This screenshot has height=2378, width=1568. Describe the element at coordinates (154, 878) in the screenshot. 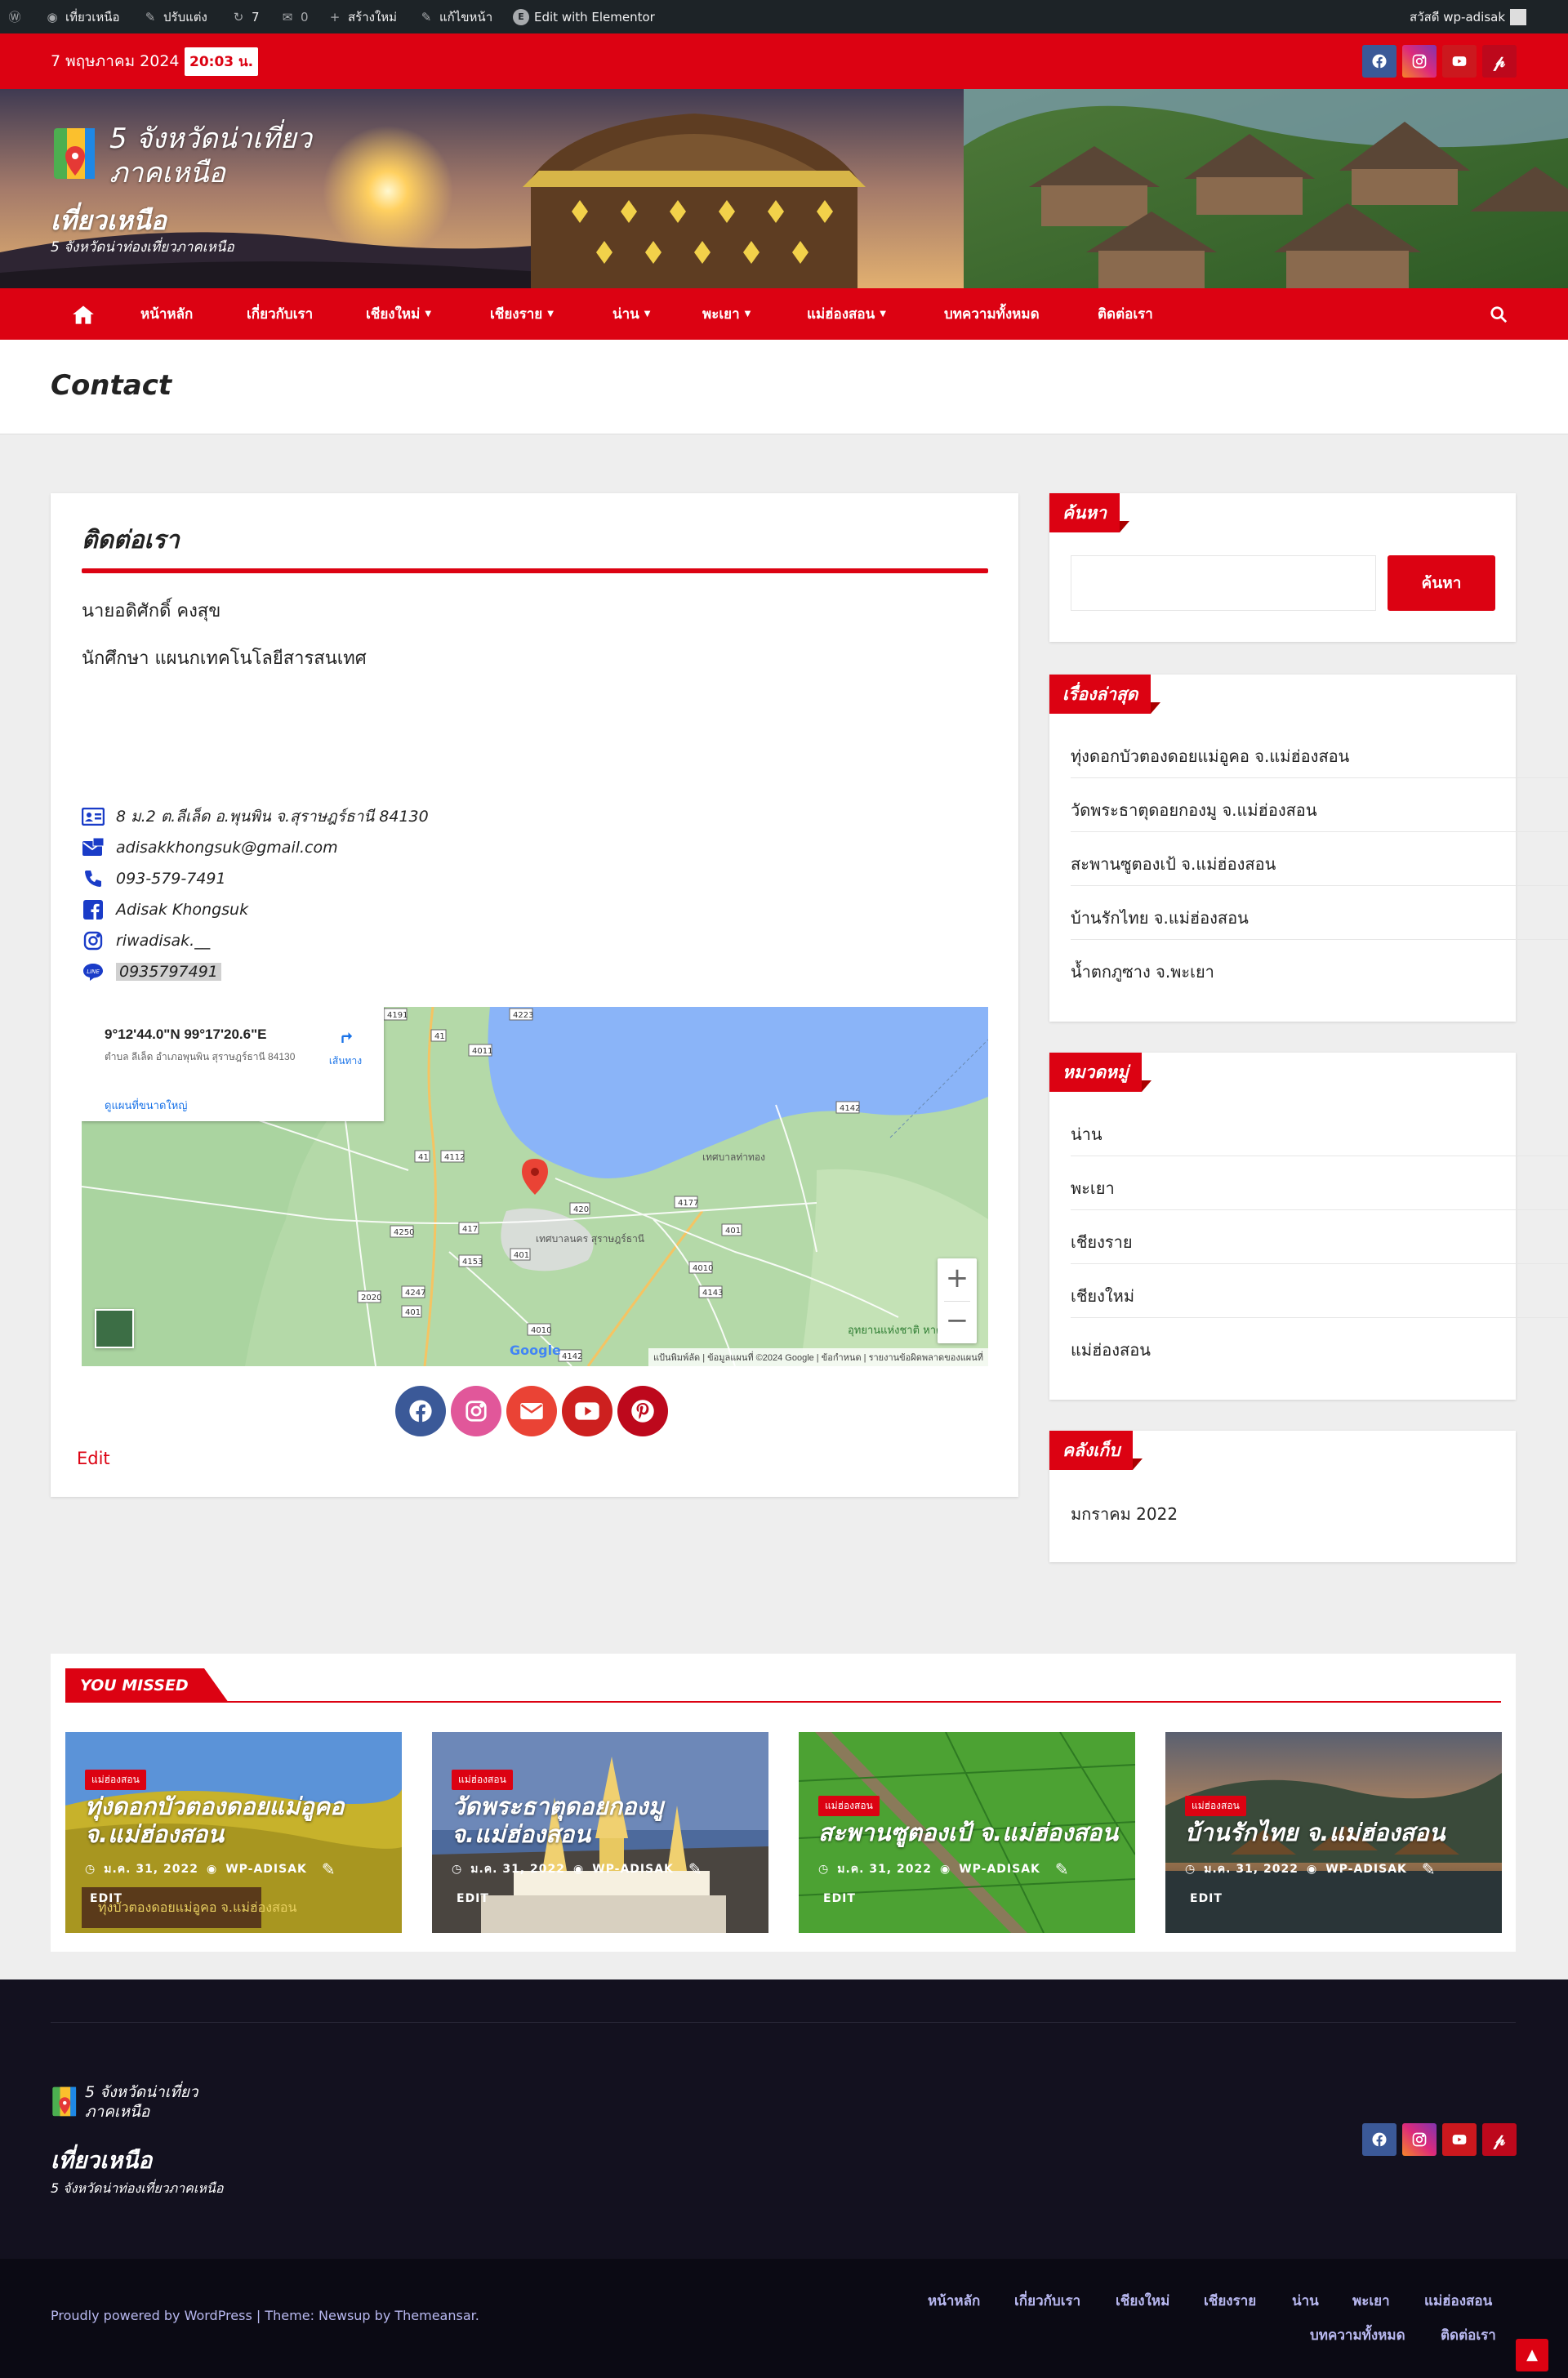

I see `phone-row: 093-579-7491` at that location.